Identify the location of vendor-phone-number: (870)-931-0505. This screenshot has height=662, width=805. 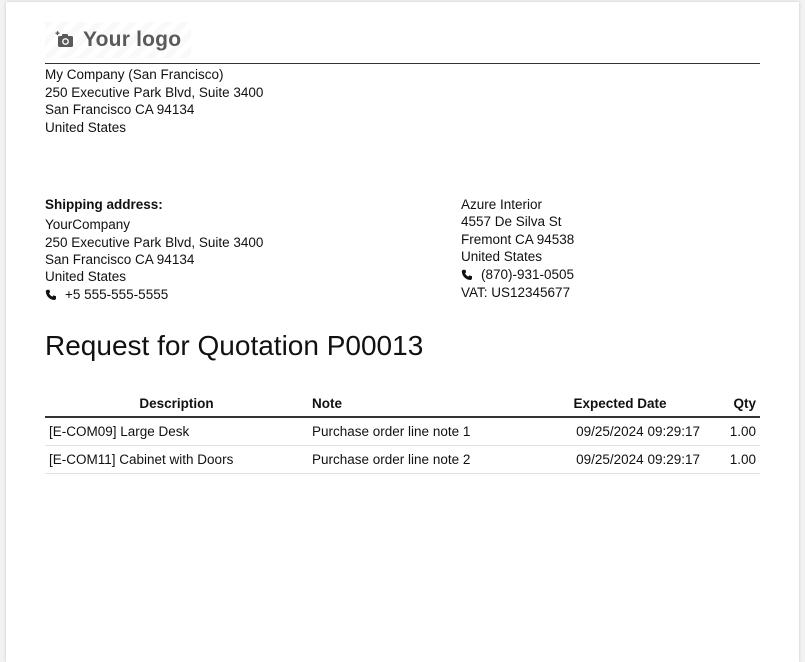
(528, 275).